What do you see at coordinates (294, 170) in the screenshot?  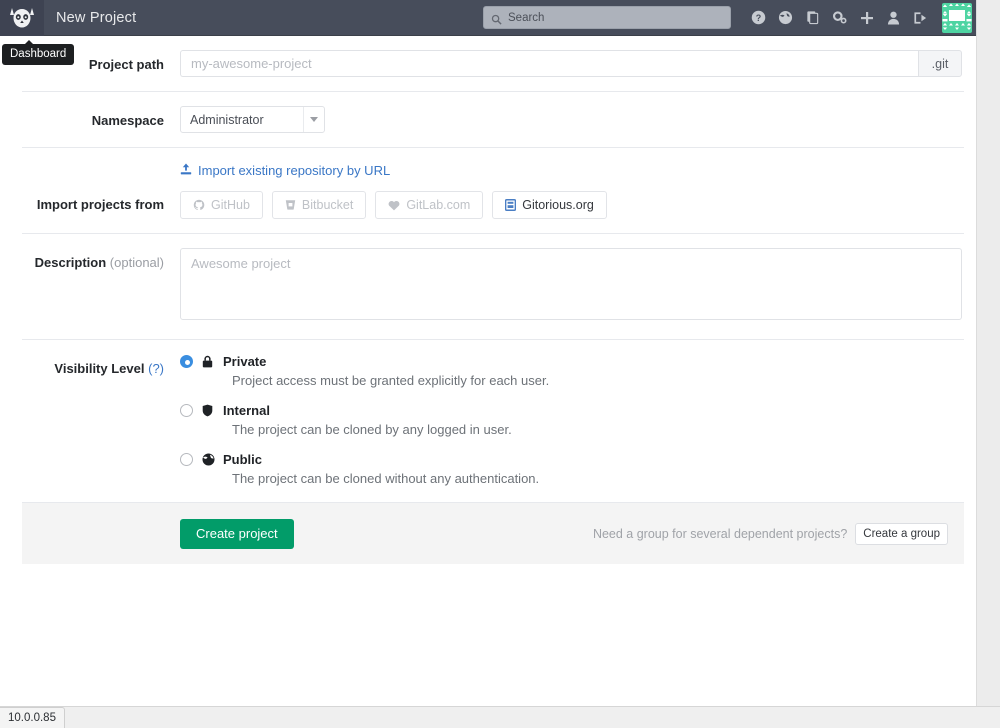 I see `import-by-url-label: Import existing repository by URL` at bounding box center [294, 170].